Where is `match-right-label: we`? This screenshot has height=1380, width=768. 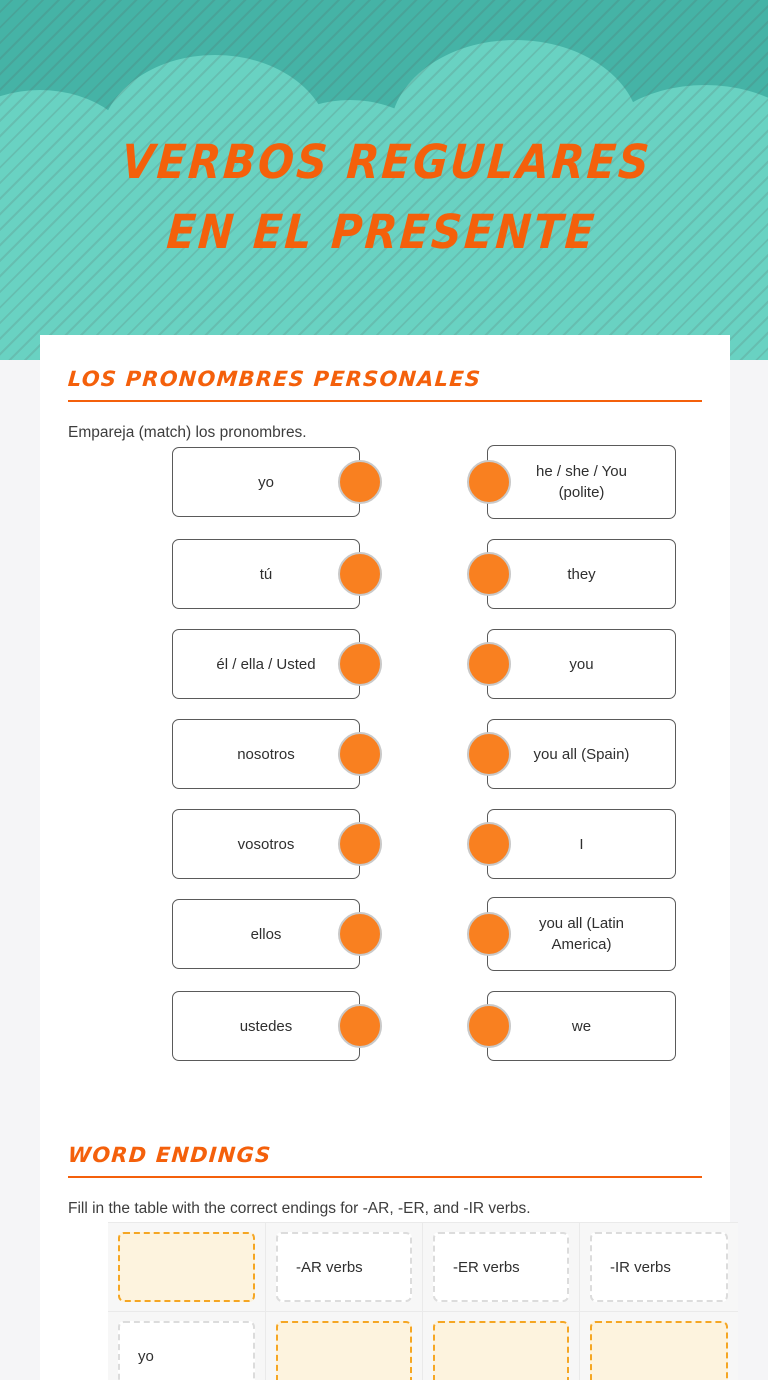 match-right-label: we is located at coordinates (581, 1026).